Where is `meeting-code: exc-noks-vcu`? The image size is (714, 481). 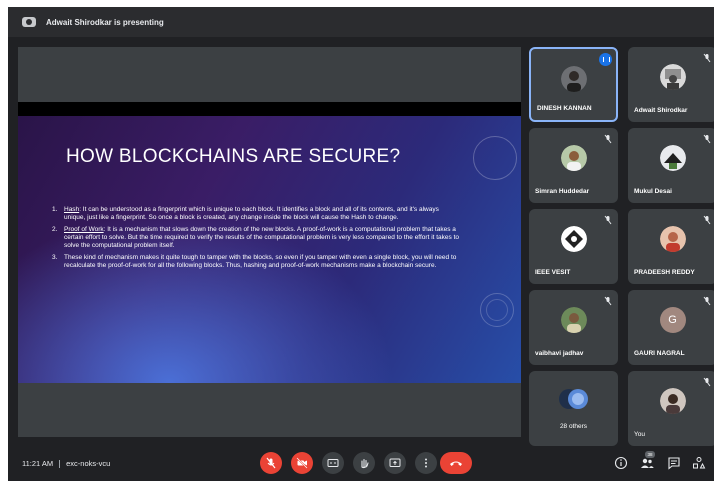 meeting-code: exc-noks-vcu is located at coordinates (88, 463).